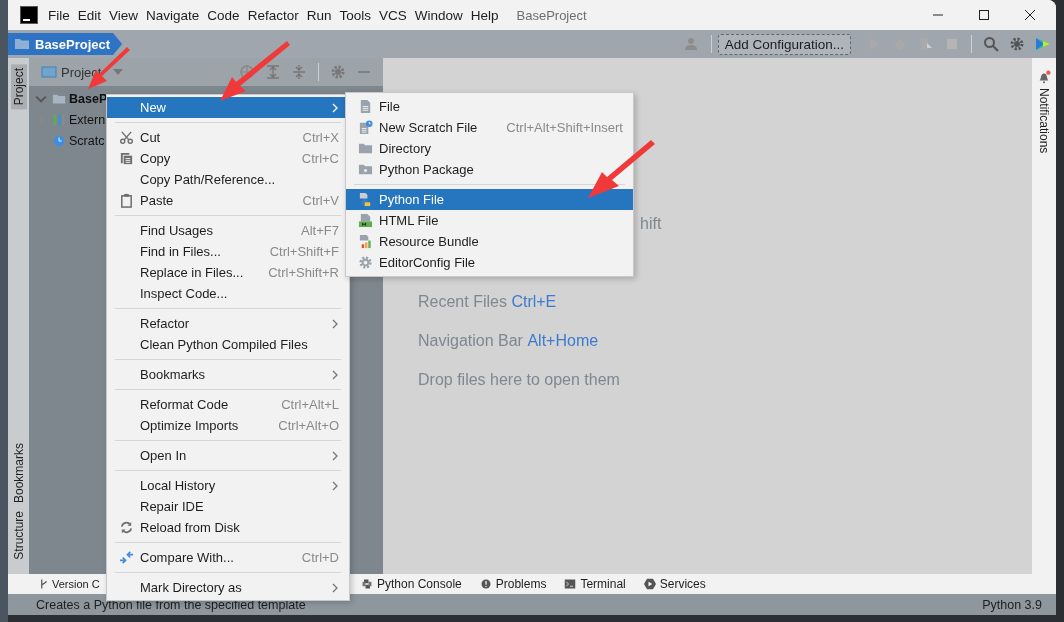  What do you see at coordinates (310, 404) in the screenshot?
I see `shortcut-text: Ctrl+Alt+L` at bounding box center [310, 404].